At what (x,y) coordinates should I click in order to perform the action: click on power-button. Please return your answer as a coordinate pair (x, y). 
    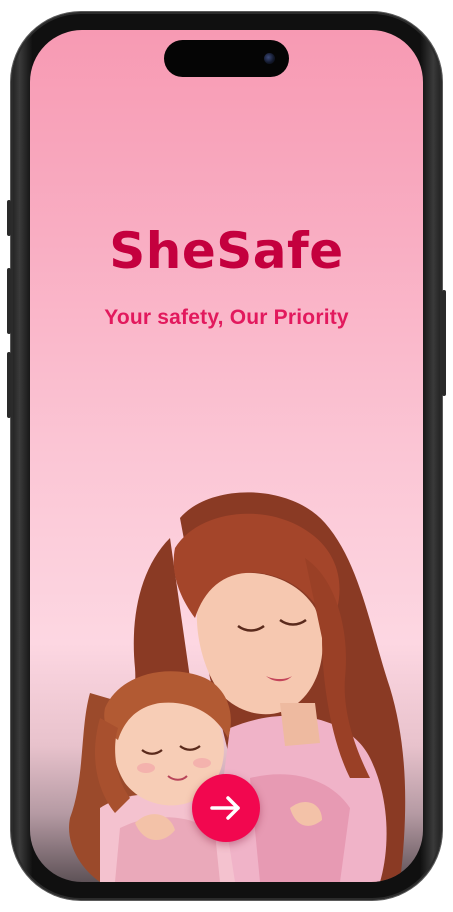
    Looking at the image, I should click on (444, 343).